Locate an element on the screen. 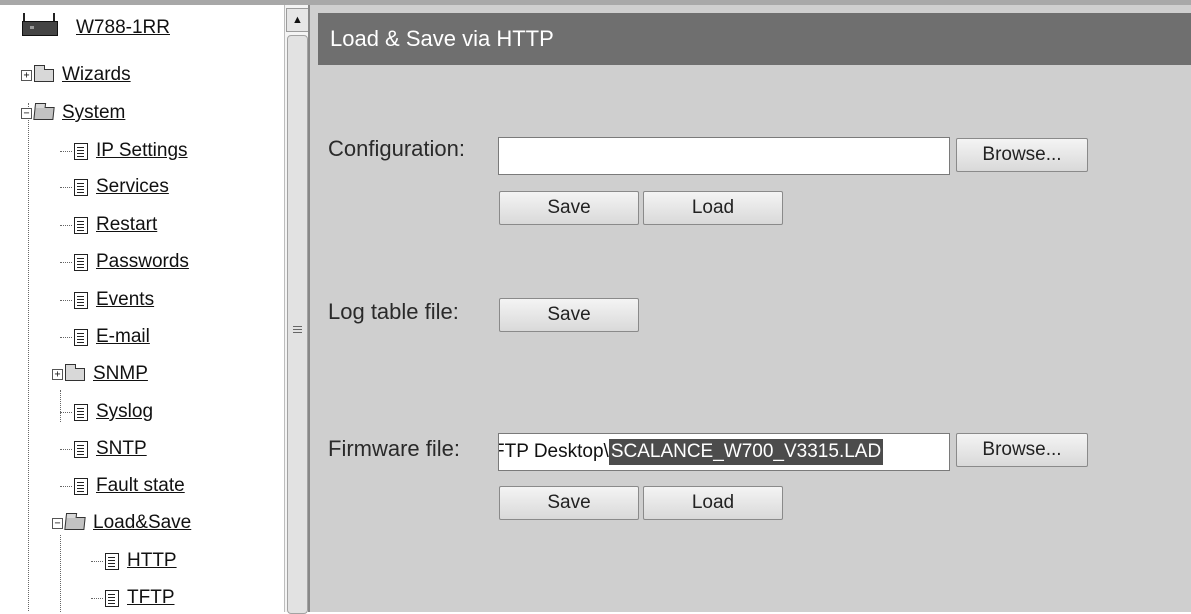 The image size is (1191, 614). tree-item-system: − System is located at coordinates (73, 113).